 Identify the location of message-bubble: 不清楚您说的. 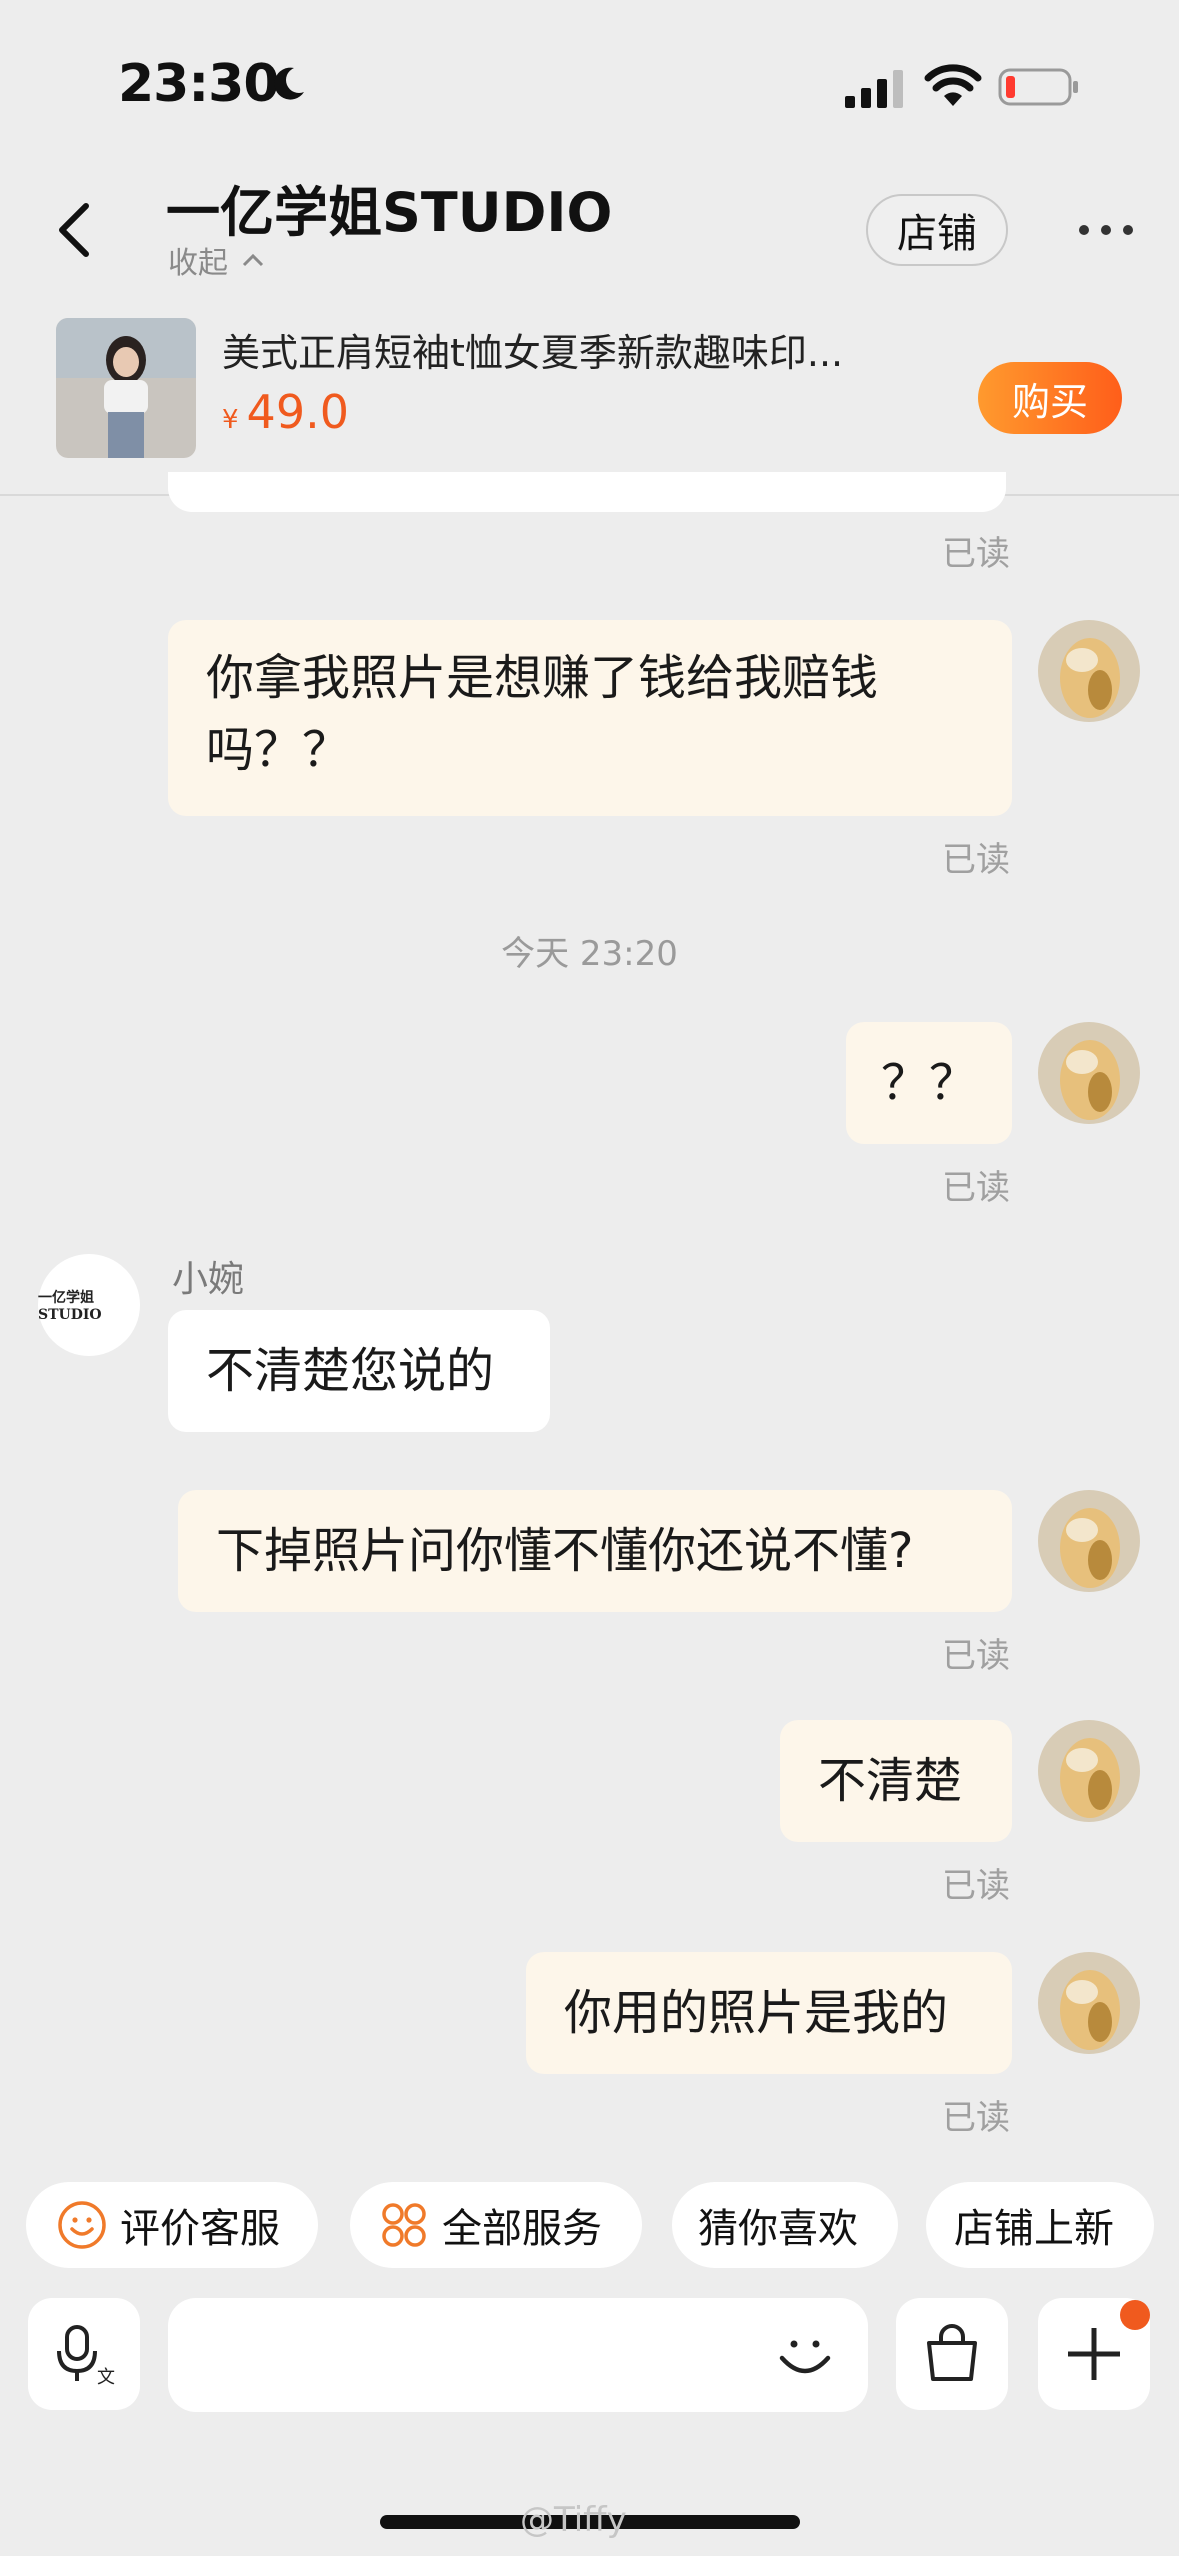
(359, 1371).